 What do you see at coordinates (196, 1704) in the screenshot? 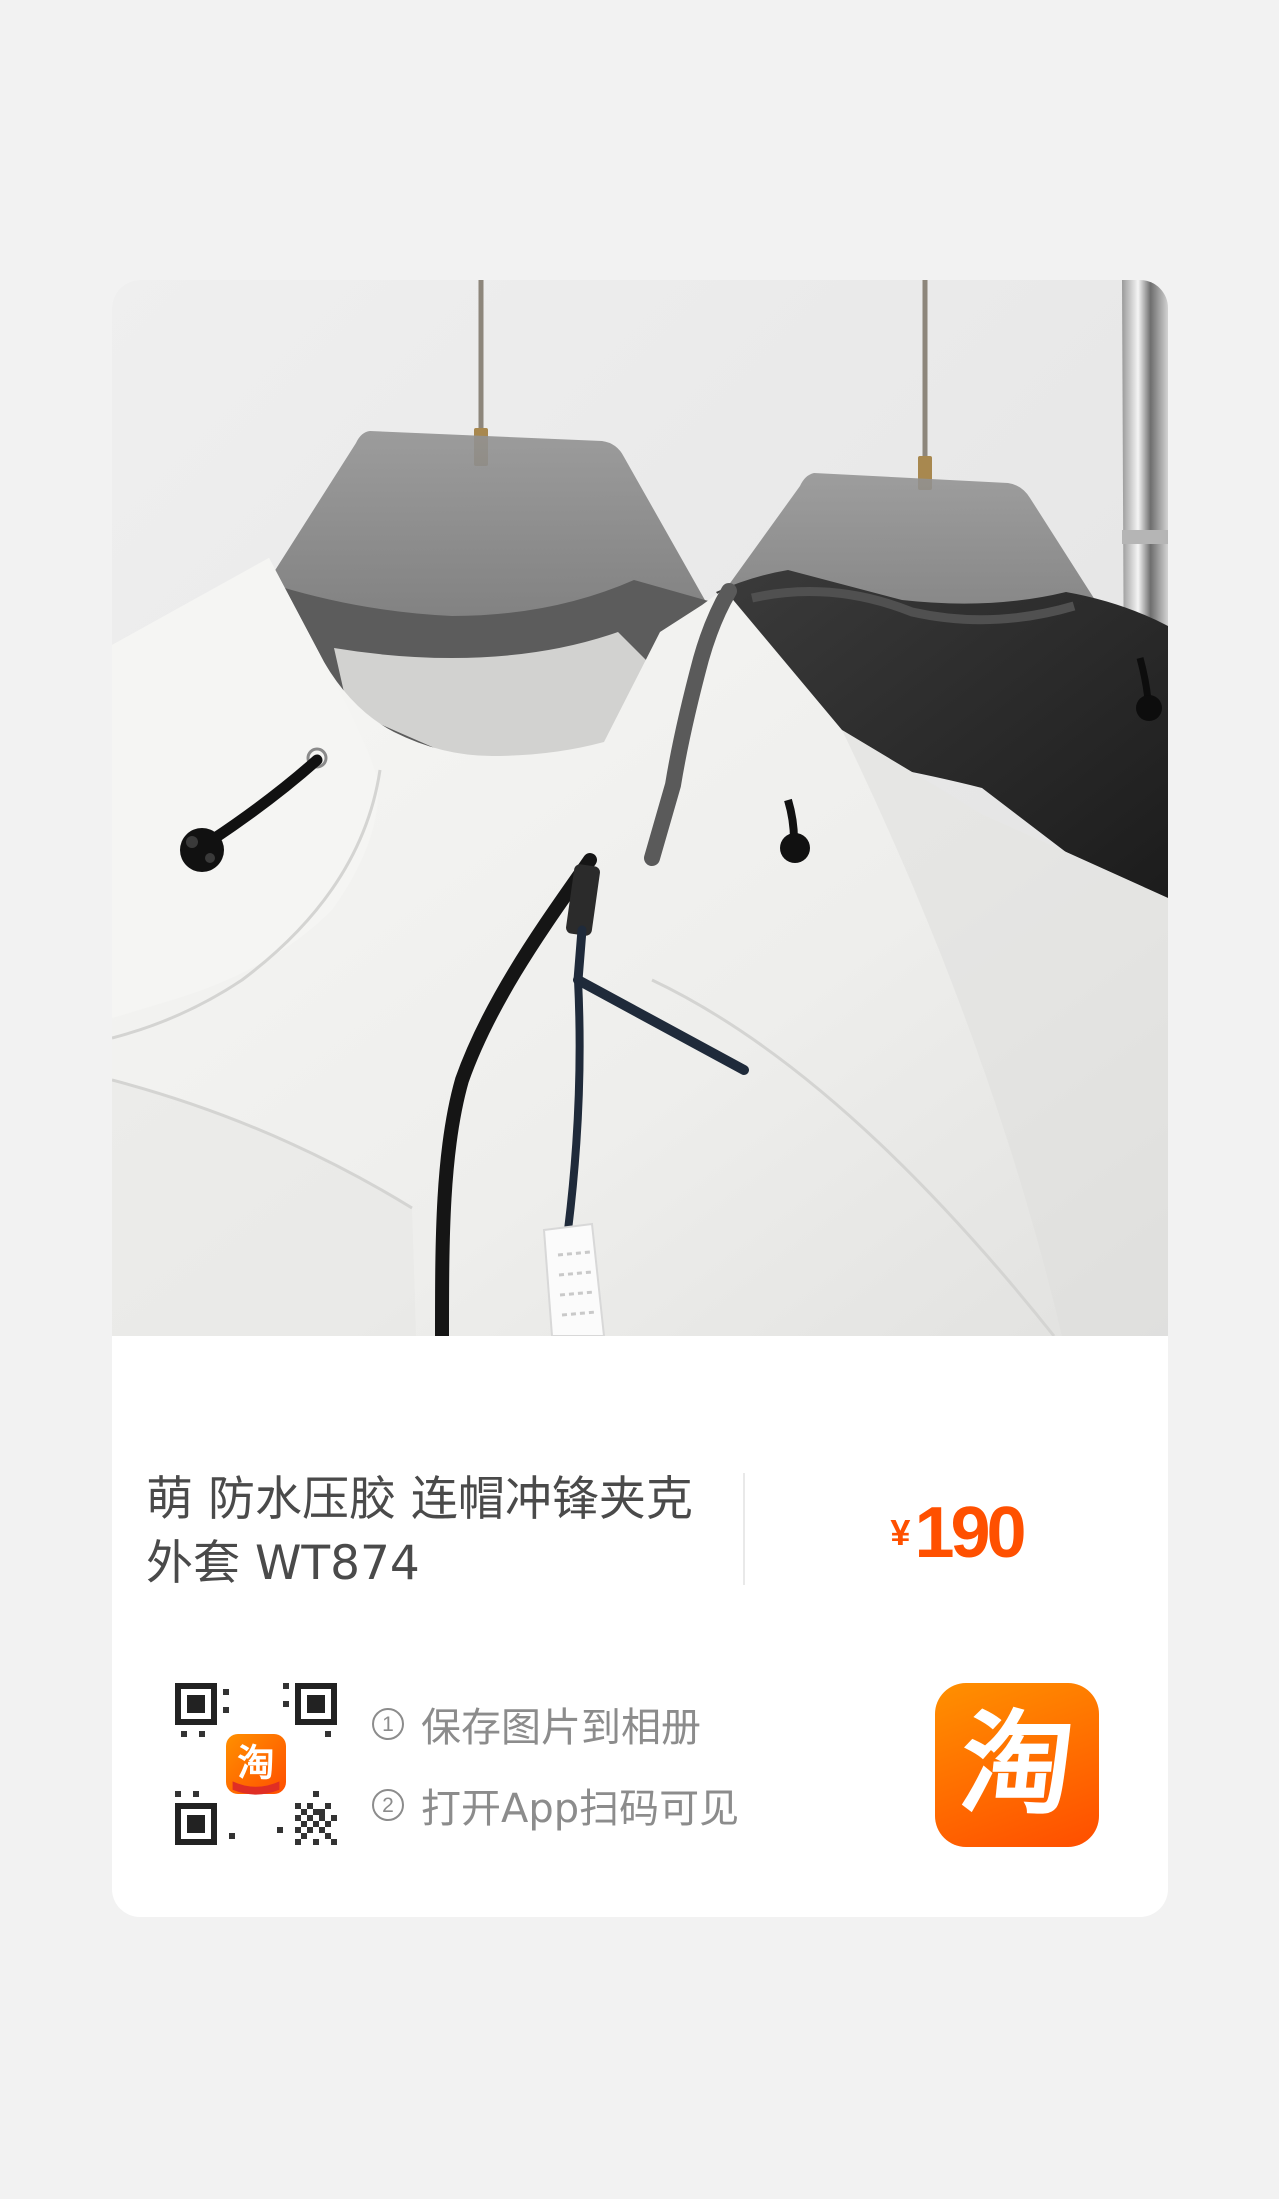
I see `qr-finder-top-left` at bounding box center [196, 1704].